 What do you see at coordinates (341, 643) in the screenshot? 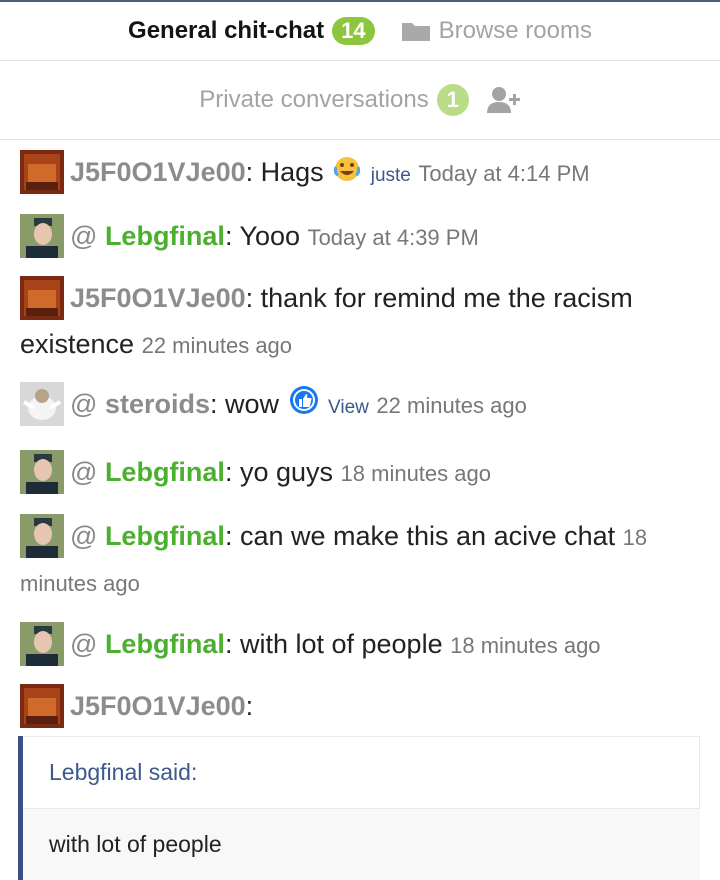
I see `message-text: with lot of people` at bounding box center [341, 643].